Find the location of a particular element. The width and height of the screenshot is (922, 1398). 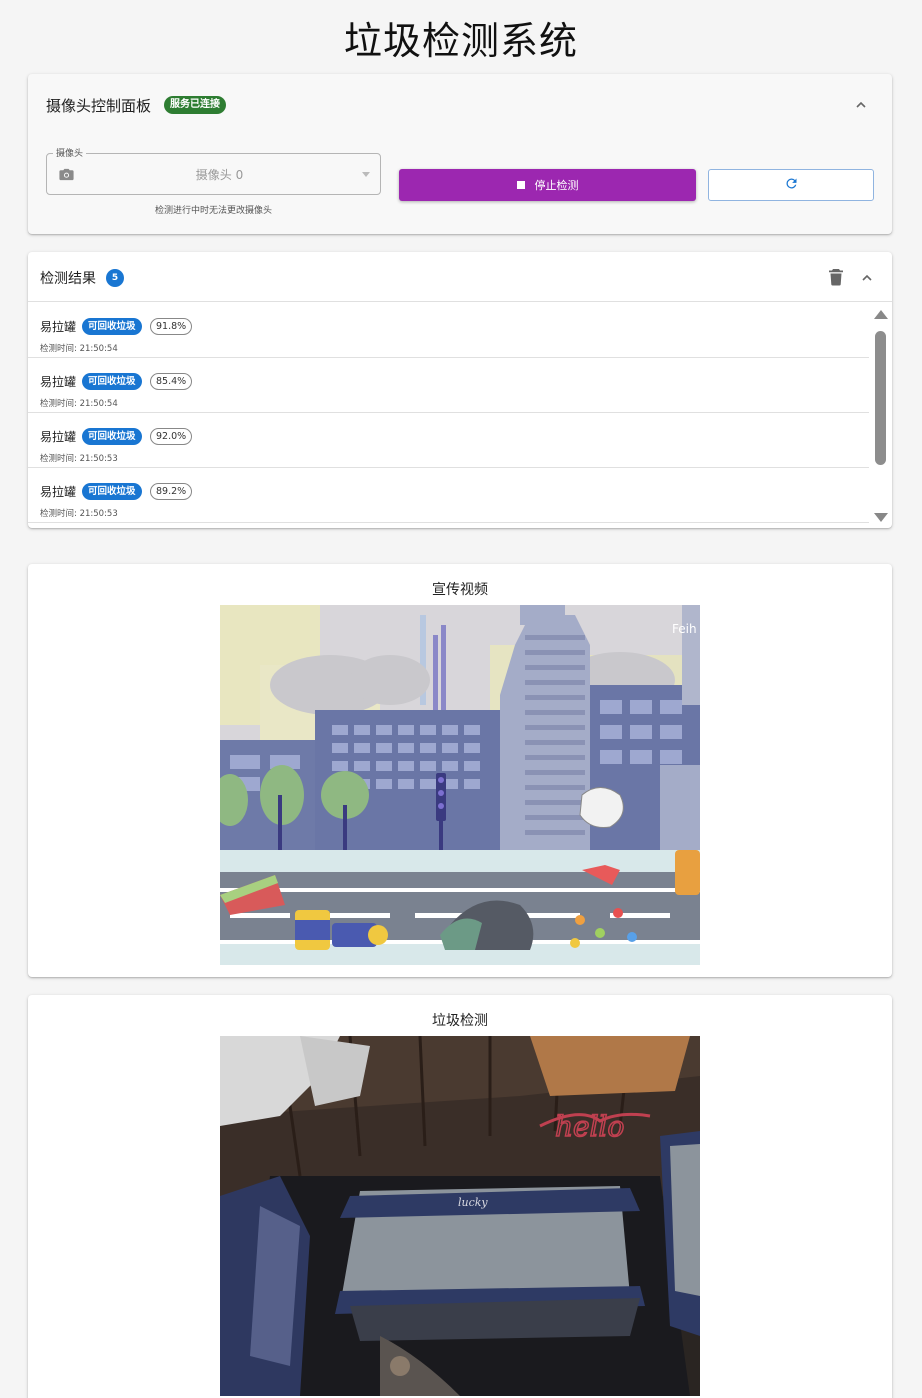

list-item: 易拉罐 可回收垃圾 92.0% 检测时间: 21:50:53 is located at coordinates (448, 440).